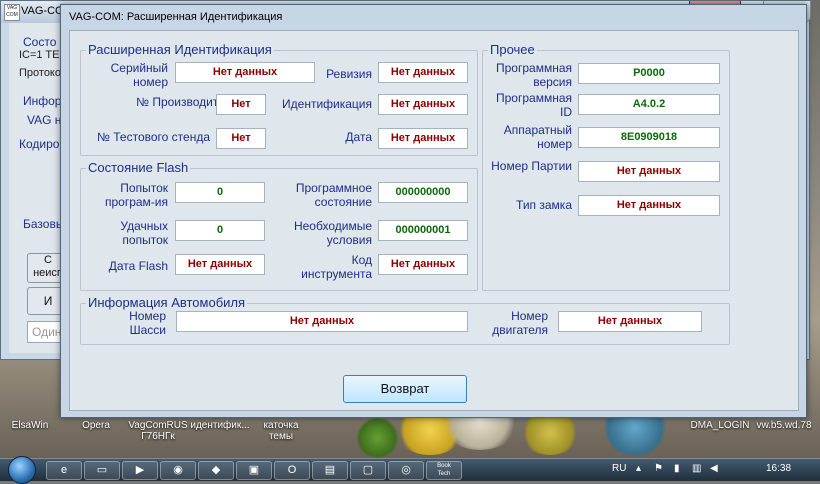 The image size is (820, 484). I want to click on revision-value: Нет данных, so click(423, 72).